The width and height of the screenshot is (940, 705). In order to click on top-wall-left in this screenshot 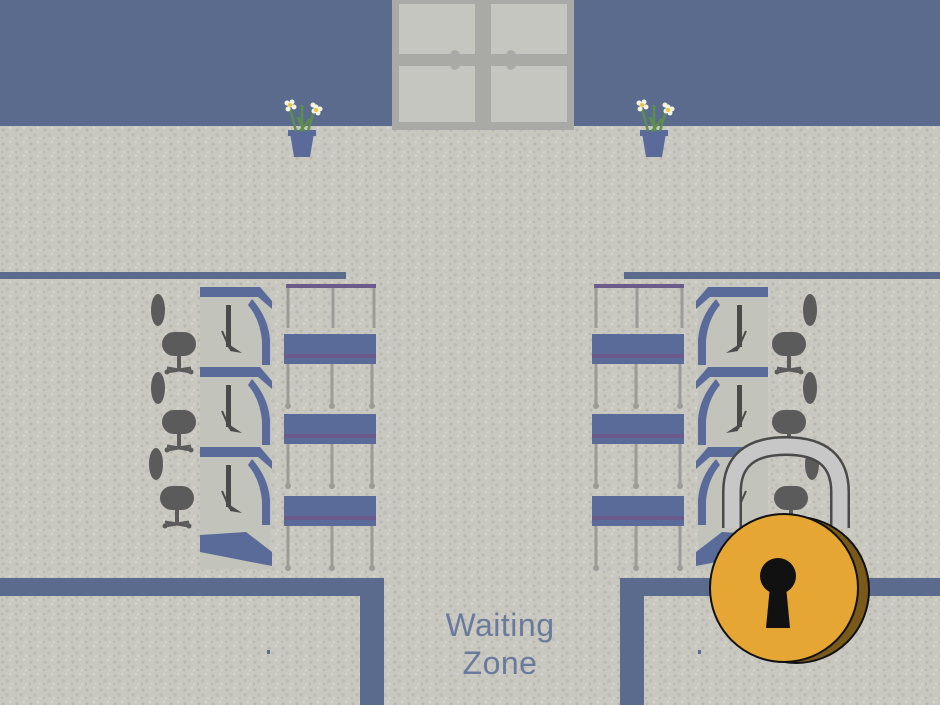, I will do `click(196, 63)`.